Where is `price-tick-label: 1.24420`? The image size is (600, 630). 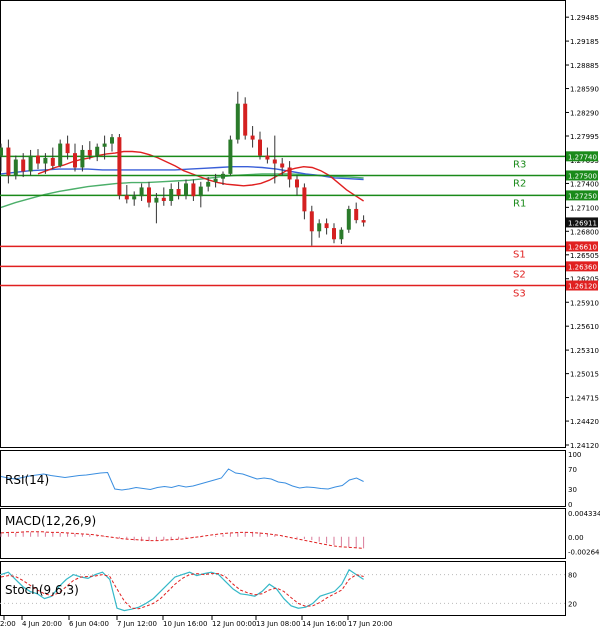
price-tick-label: 1.24420 is located at coordinates (584, 422).